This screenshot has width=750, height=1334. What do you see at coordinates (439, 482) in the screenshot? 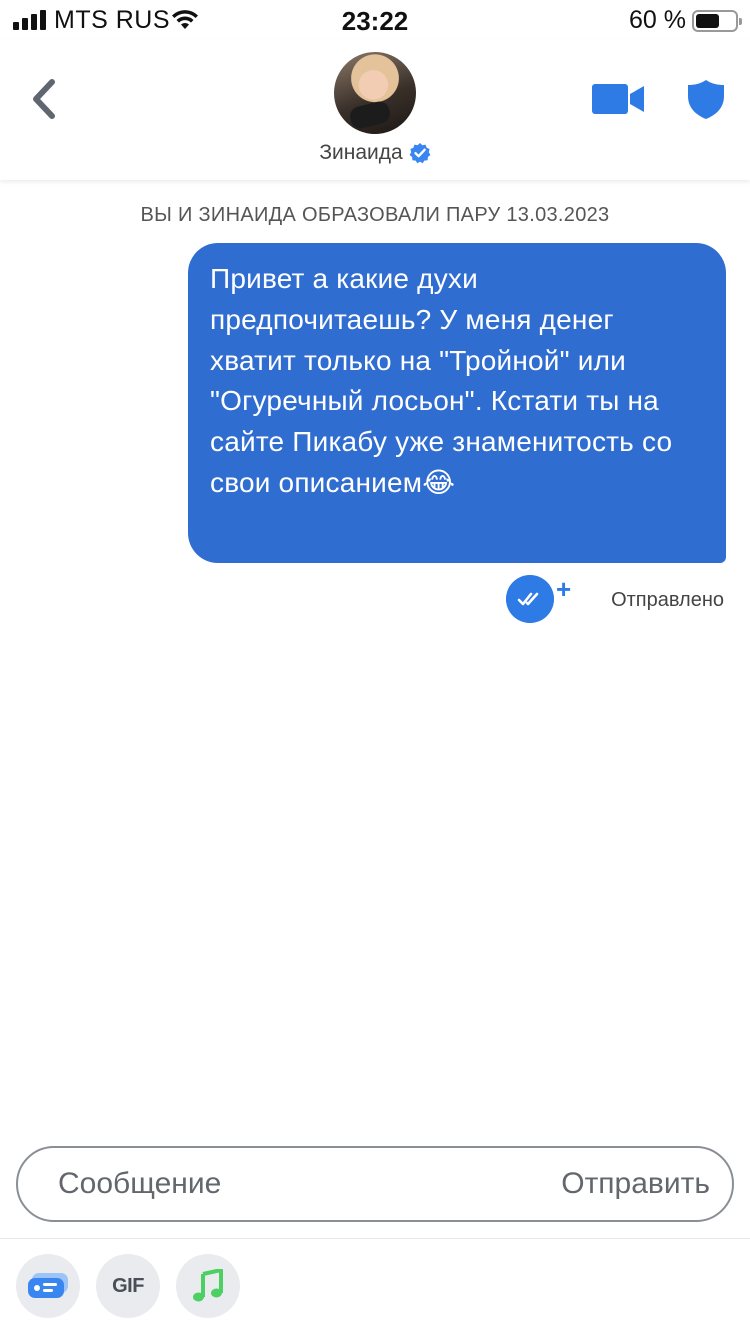
I see `laughing-emoji: 😂` at bounding box center [439, 482].